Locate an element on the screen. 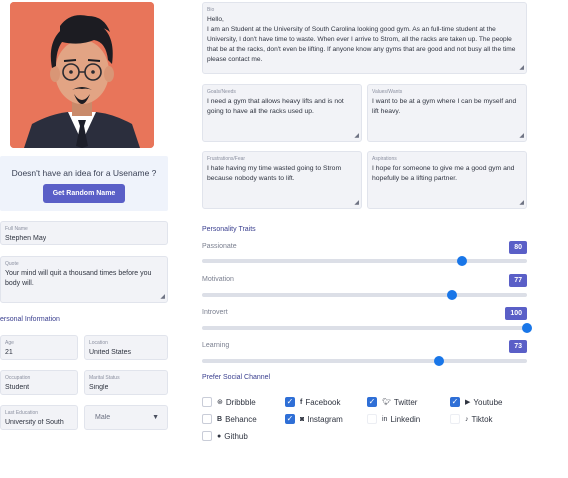 The image size is (568, 478). channel-linkedin: in Linkedin is located at coordinates (393, 419).